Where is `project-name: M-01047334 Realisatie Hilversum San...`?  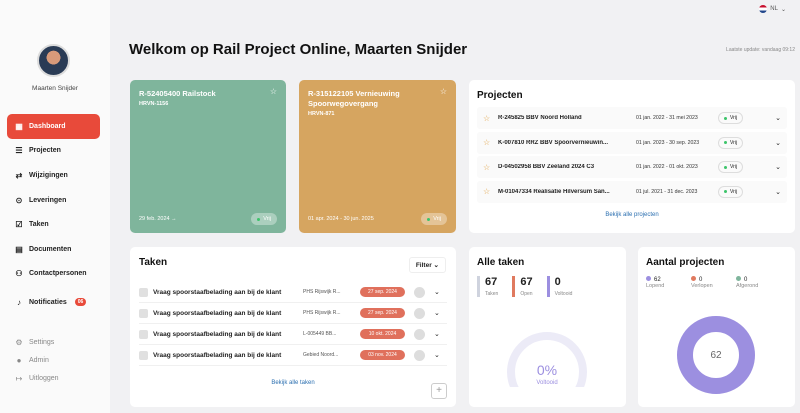 project-name: M-01047334 Realisatie Hilversum San... is located at coordinates (554, 191).